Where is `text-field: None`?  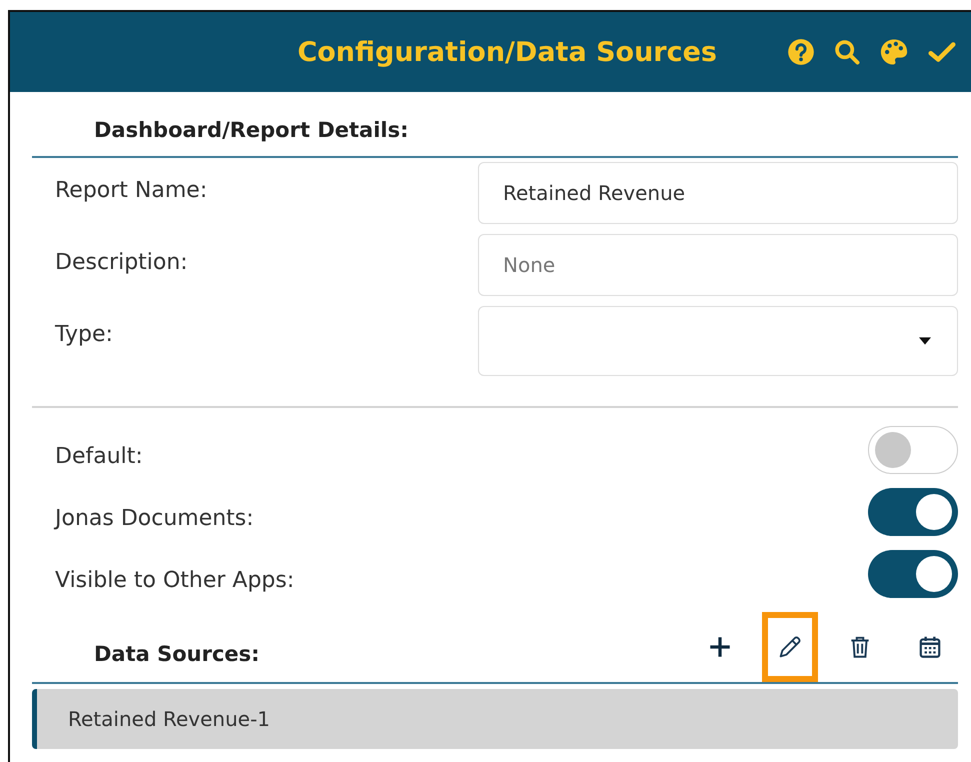 text-field: None is located at coordinates (718, 265).